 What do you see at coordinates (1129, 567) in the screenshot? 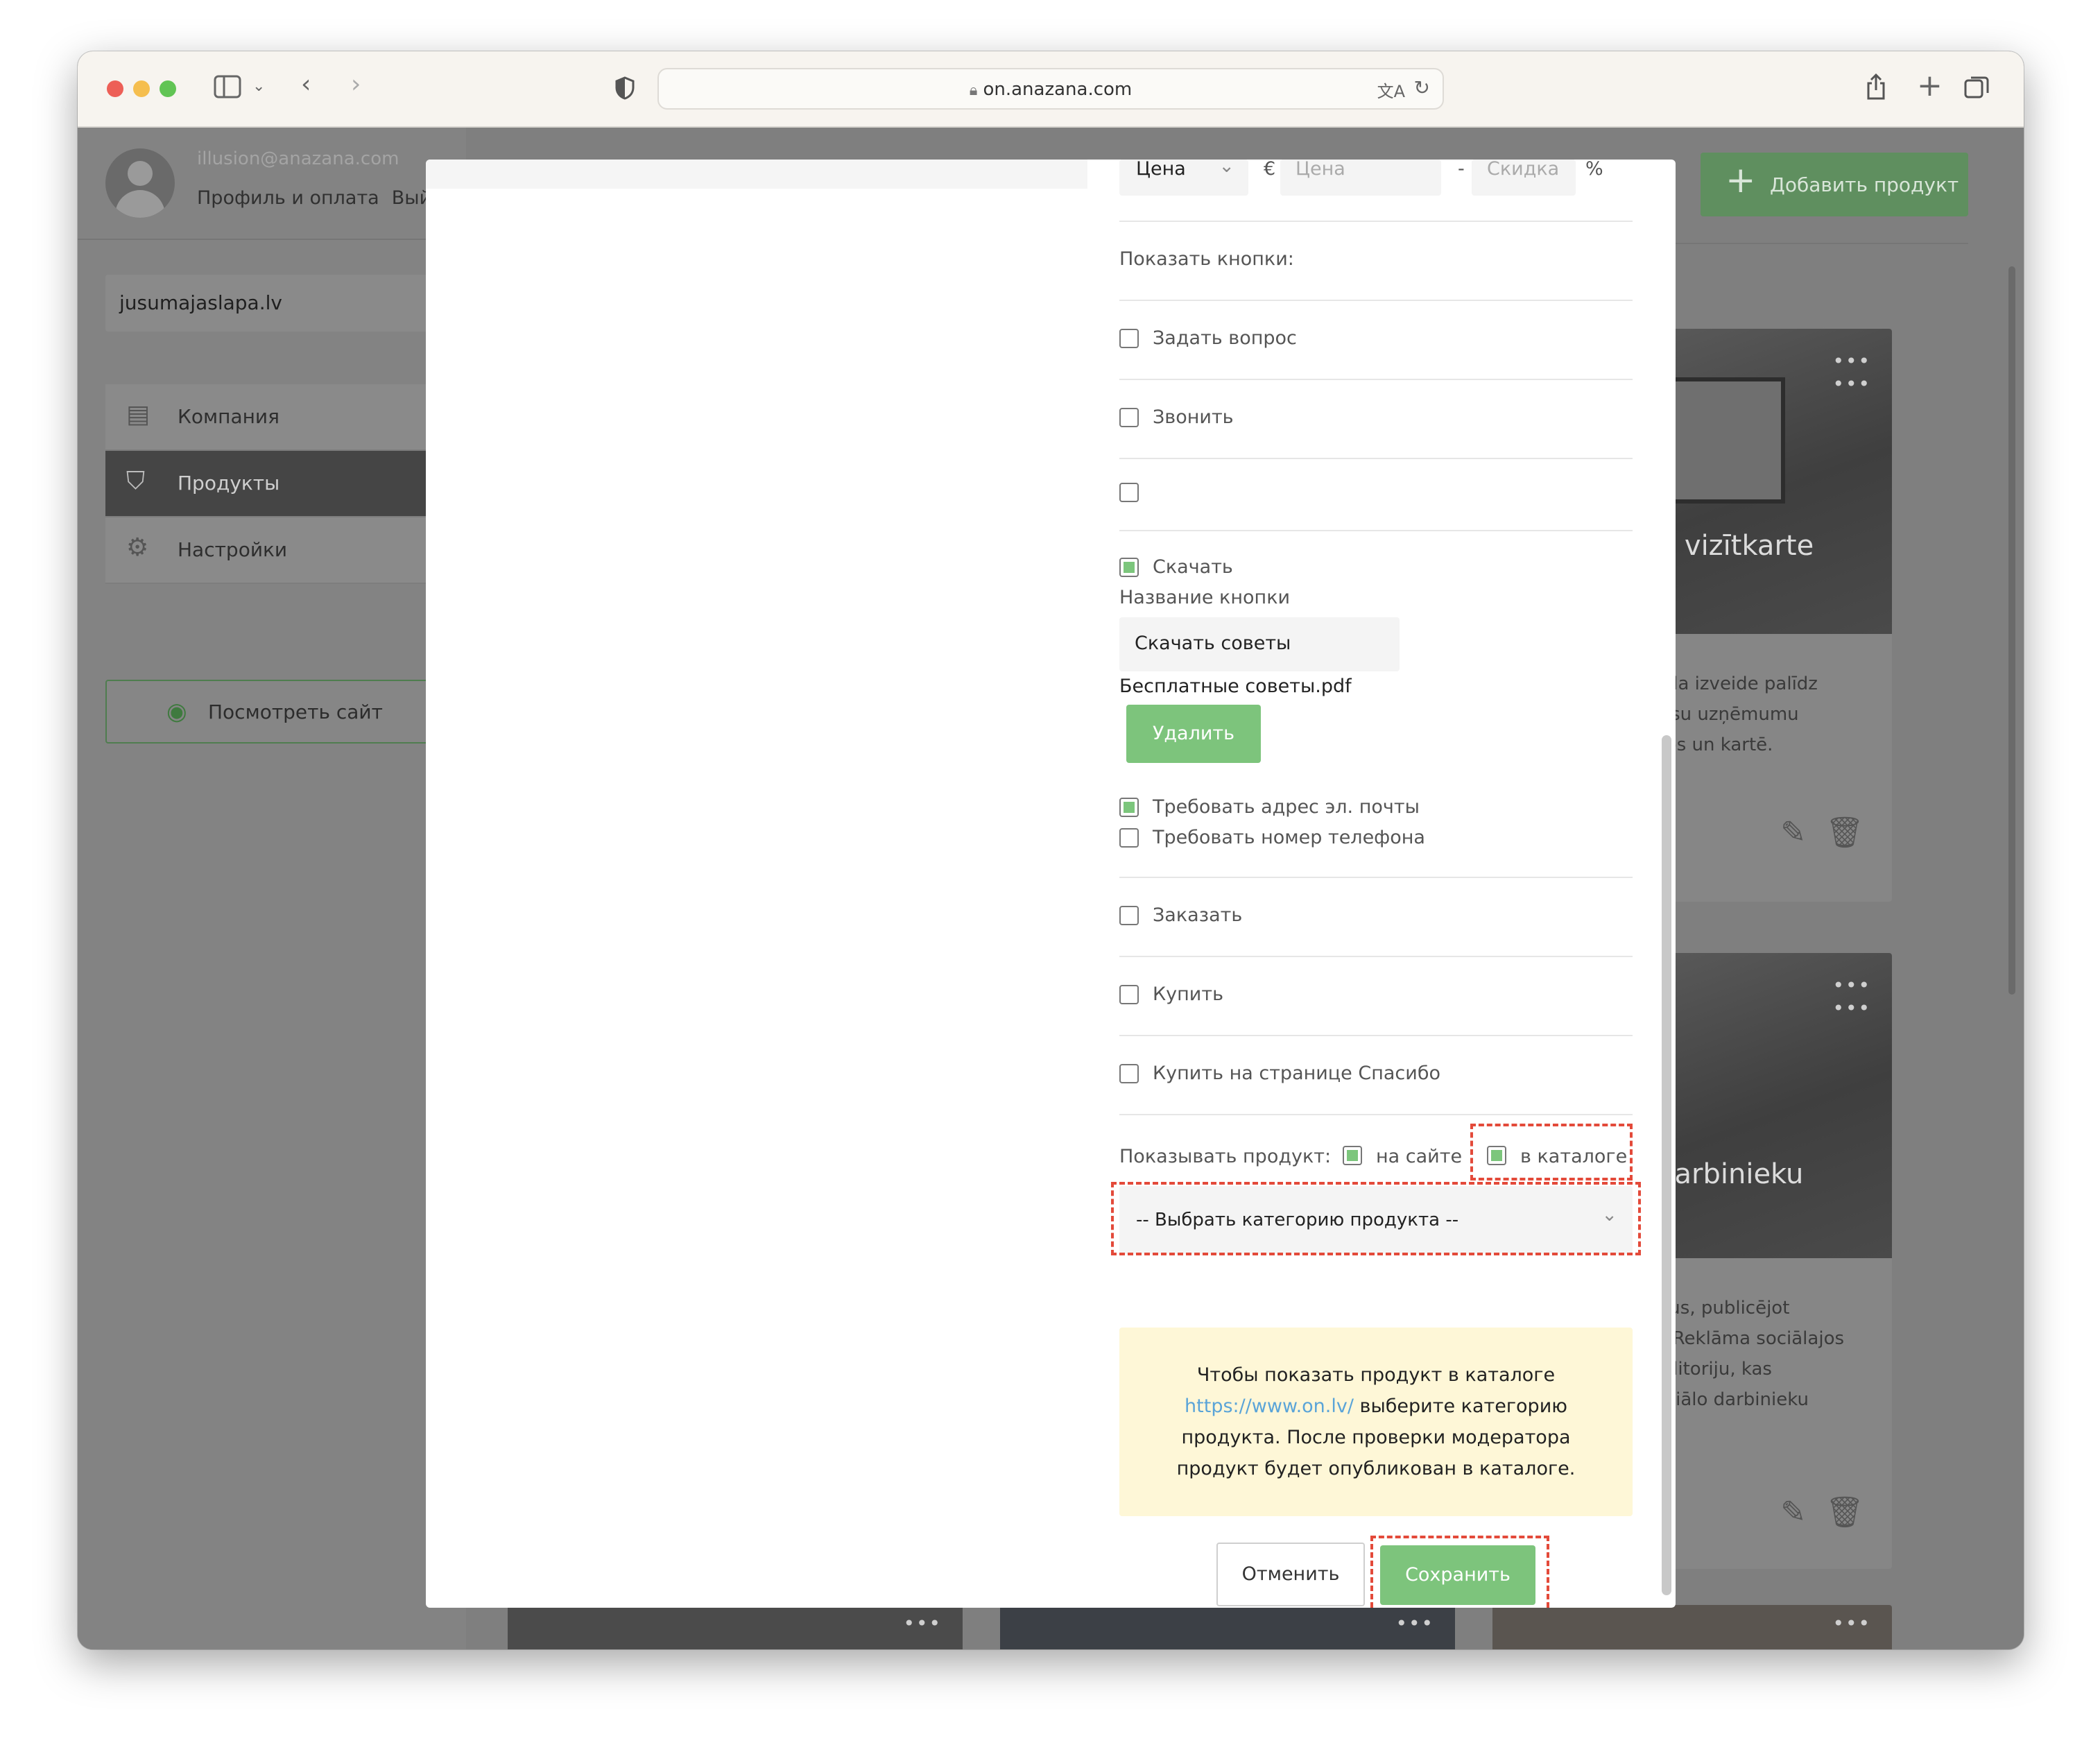
I see `download-checkbox` at bounding box center [1129, 567].